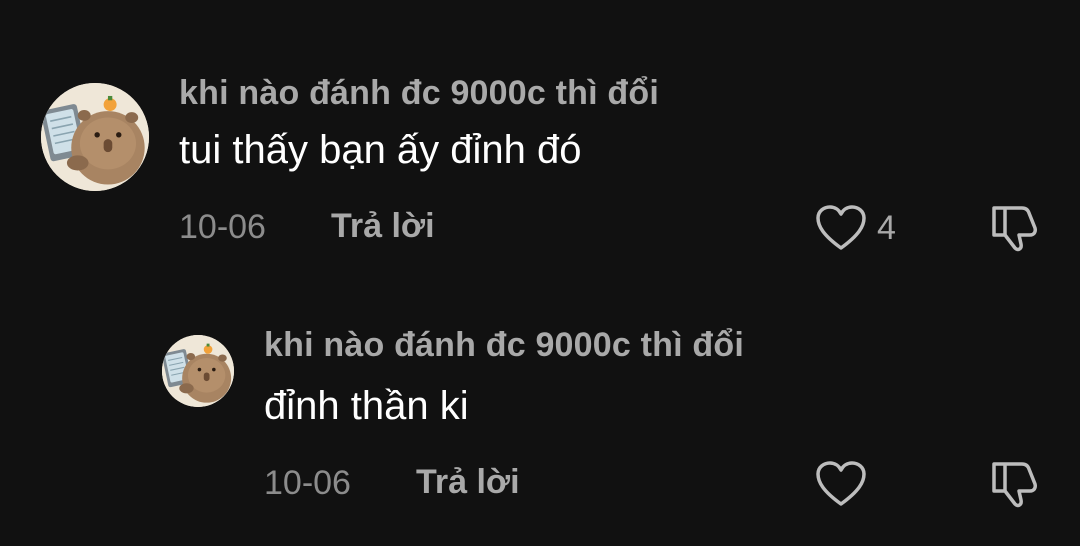 Image resolution: width=1080 pixels, height=546 pixels. What do you see at coordinates (366, 406) in the screenshot?
I see `comment-text: đỉnh thần ki` at bounding box center [366, 406].